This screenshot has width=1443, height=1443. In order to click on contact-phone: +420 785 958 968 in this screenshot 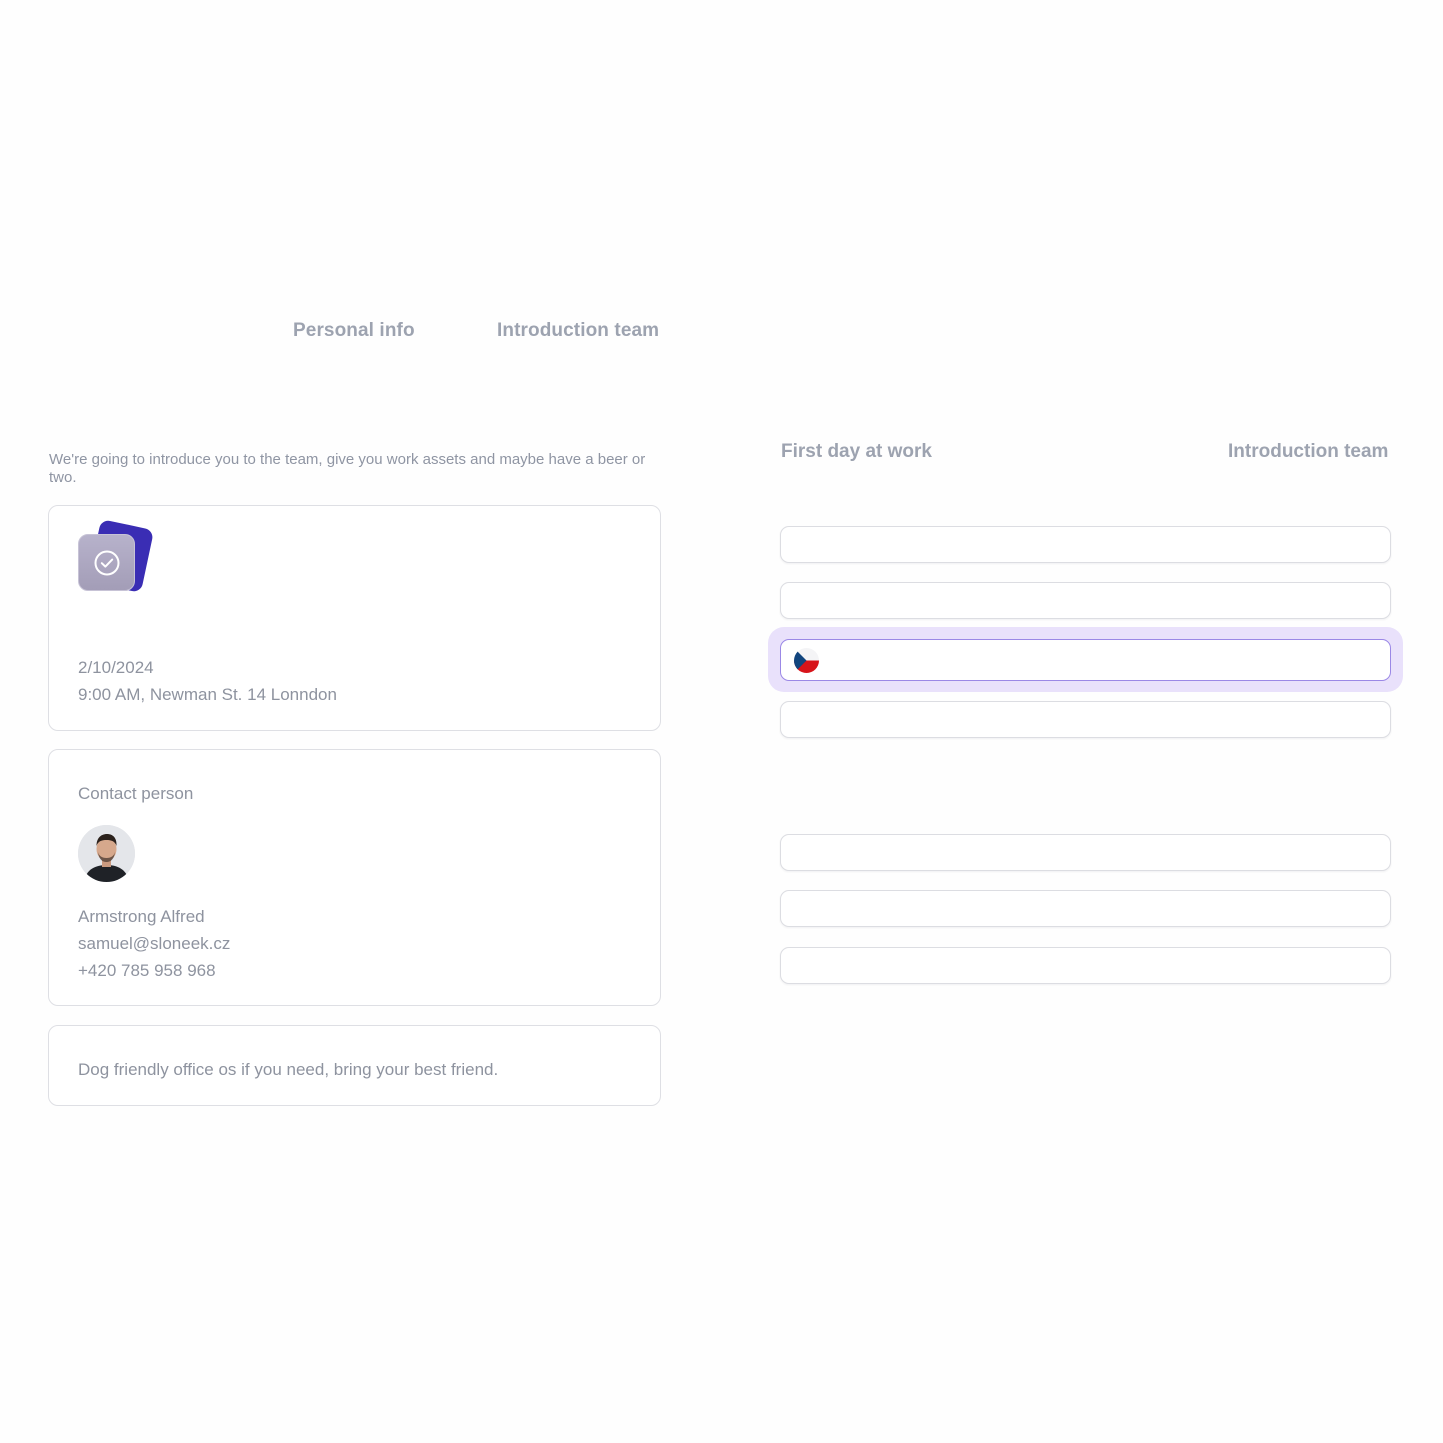, I will do `click(147, 971)`.